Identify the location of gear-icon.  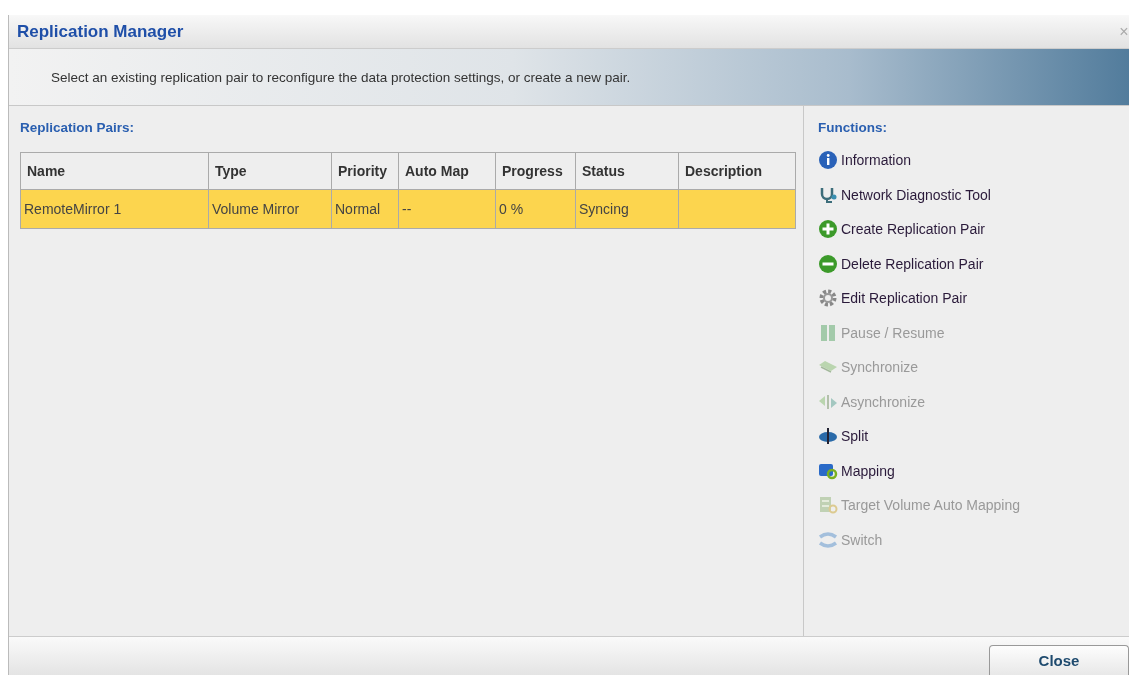
(828, 298).